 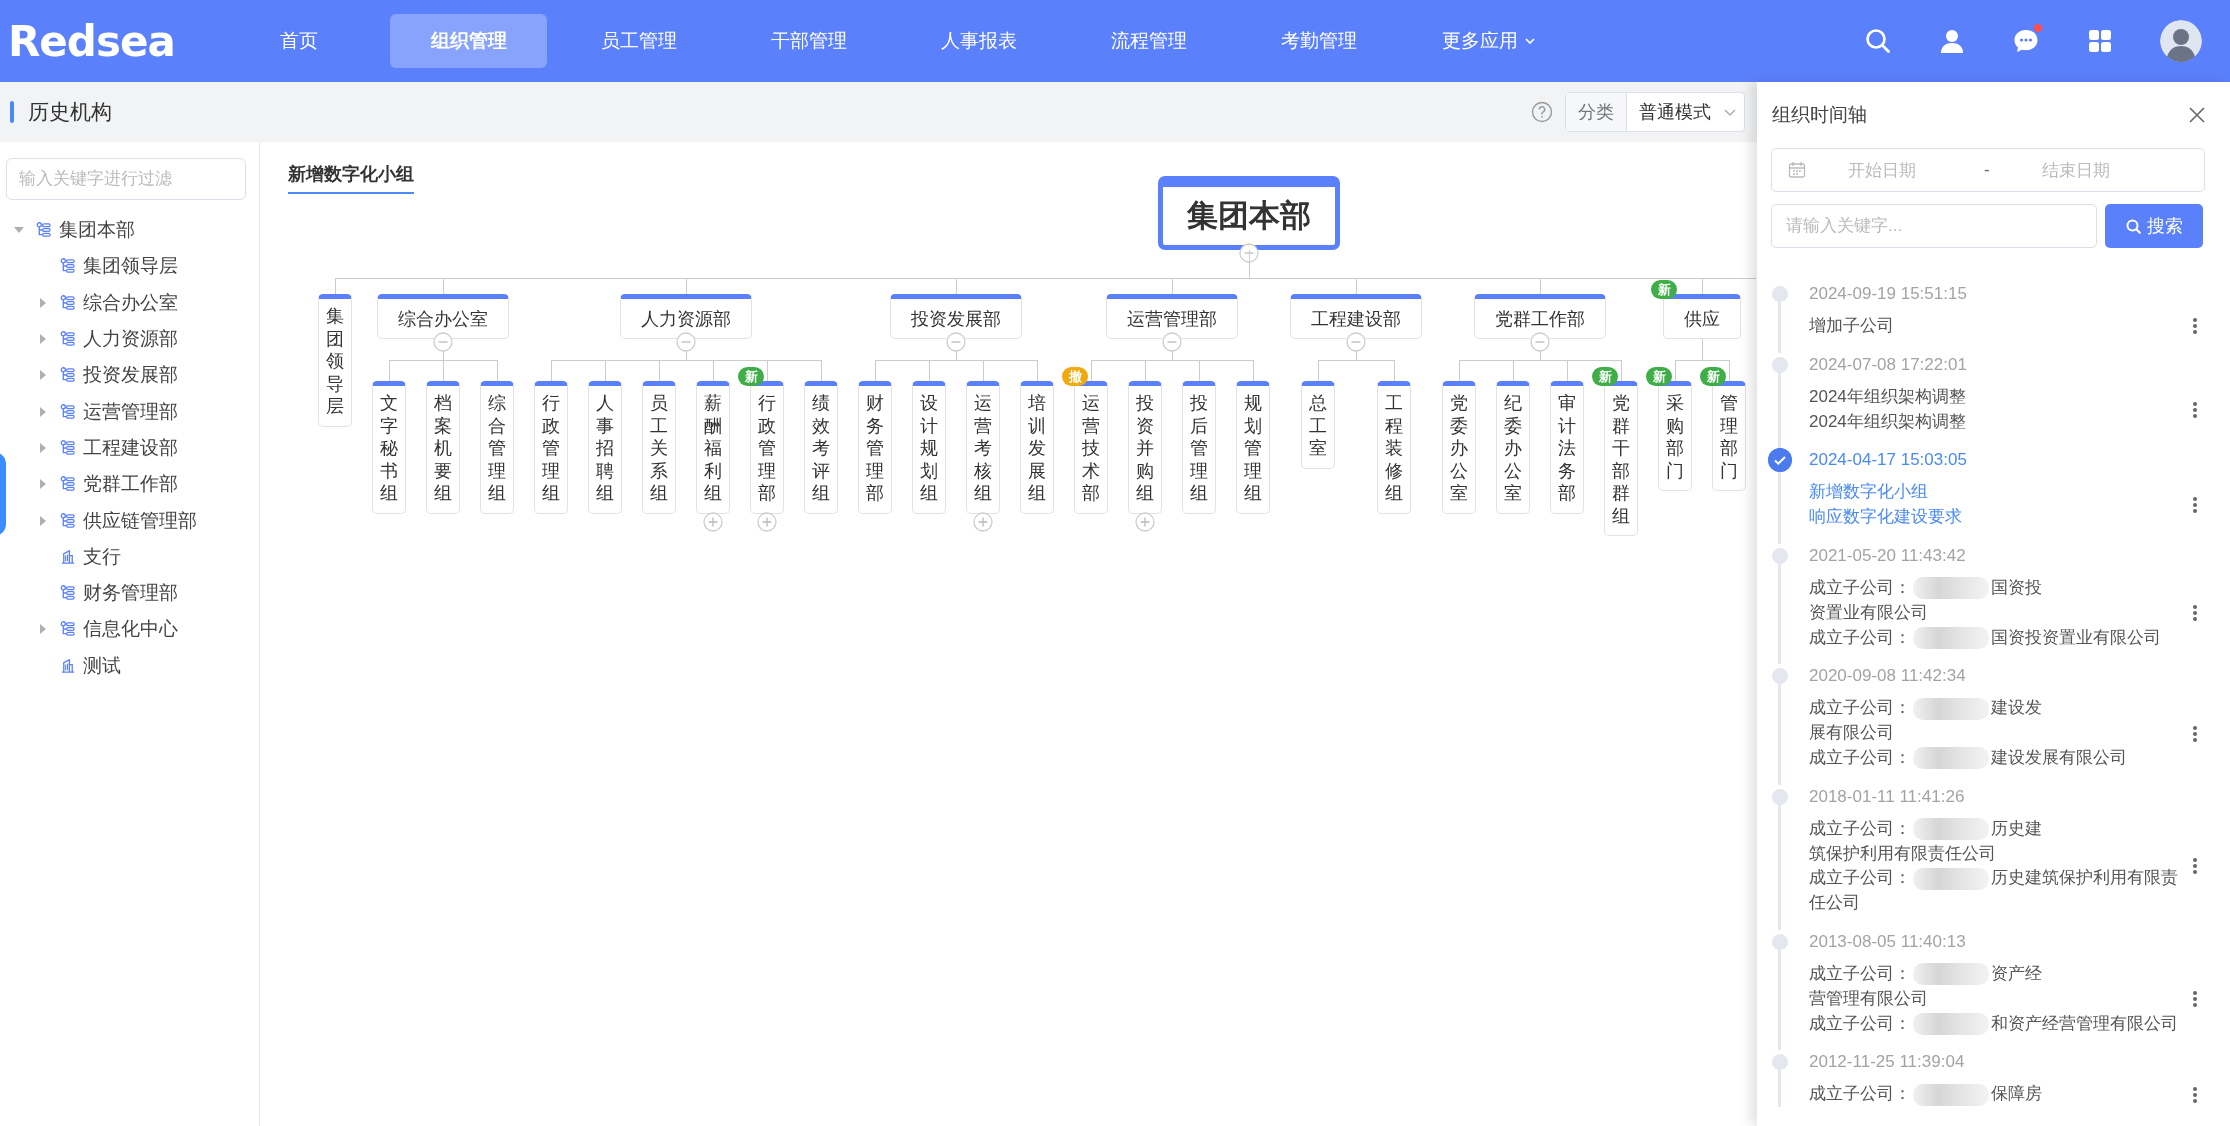 What do you see at coordinates (1148, 41) in the screenshot?
I see `nav-tab: 流程管理` at bounding box center [1148, 41].